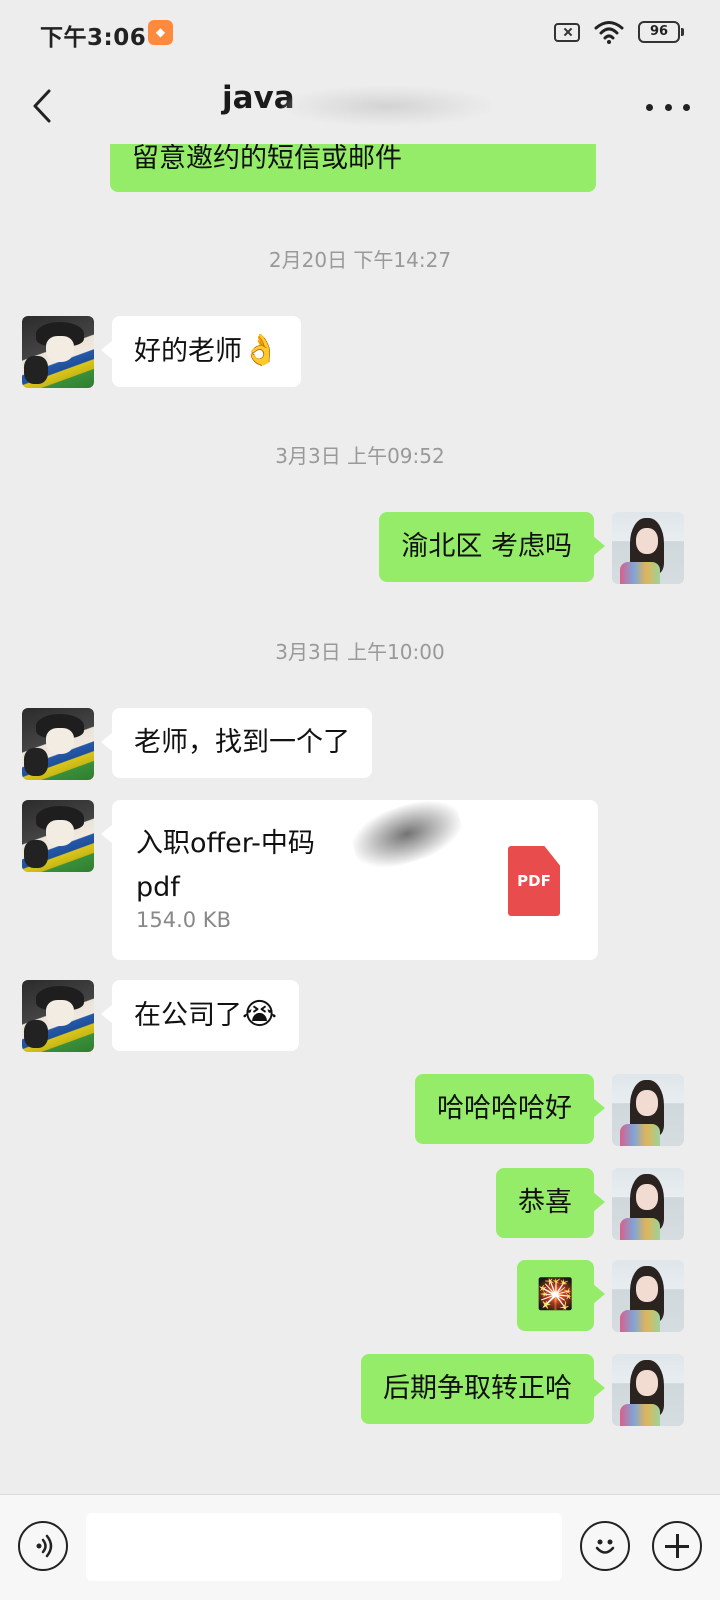 This screenshot has width=720, height=1600. I want to click on message-bubble-incoming: 在公司了😭, so click(200, 1015).